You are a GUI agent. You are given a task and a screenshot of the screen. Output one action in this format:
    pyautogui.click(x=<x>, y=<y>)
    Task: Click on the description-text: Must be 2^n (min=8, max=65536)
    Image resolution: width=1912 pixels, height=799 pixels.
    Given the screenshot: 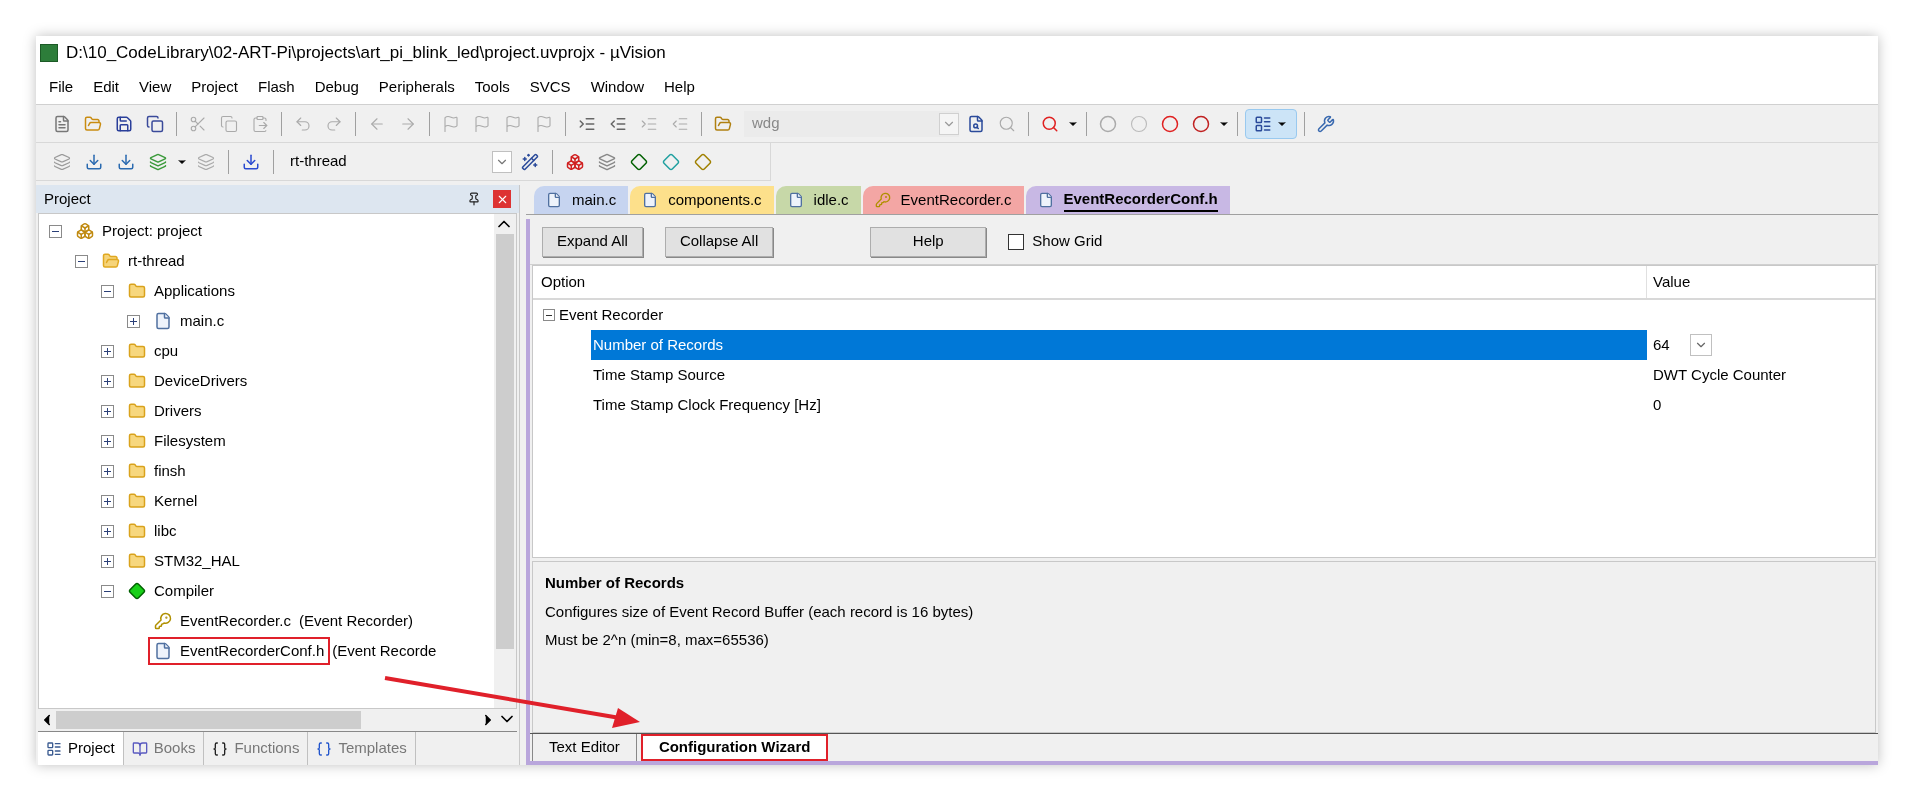 What is the action you would take?
    pyautogui.click(x=657, y=640)
    